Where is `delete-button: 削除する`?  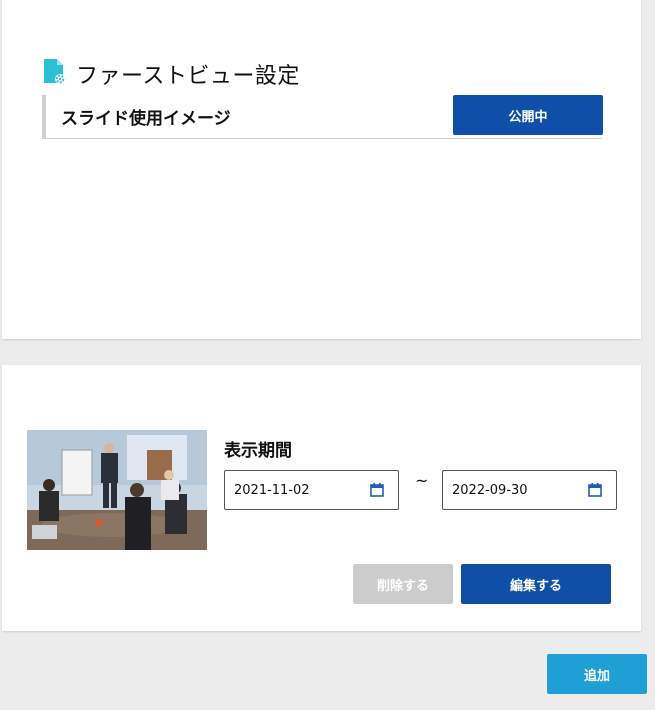 delete-button: 削除する is located at coordinates (403, 584).